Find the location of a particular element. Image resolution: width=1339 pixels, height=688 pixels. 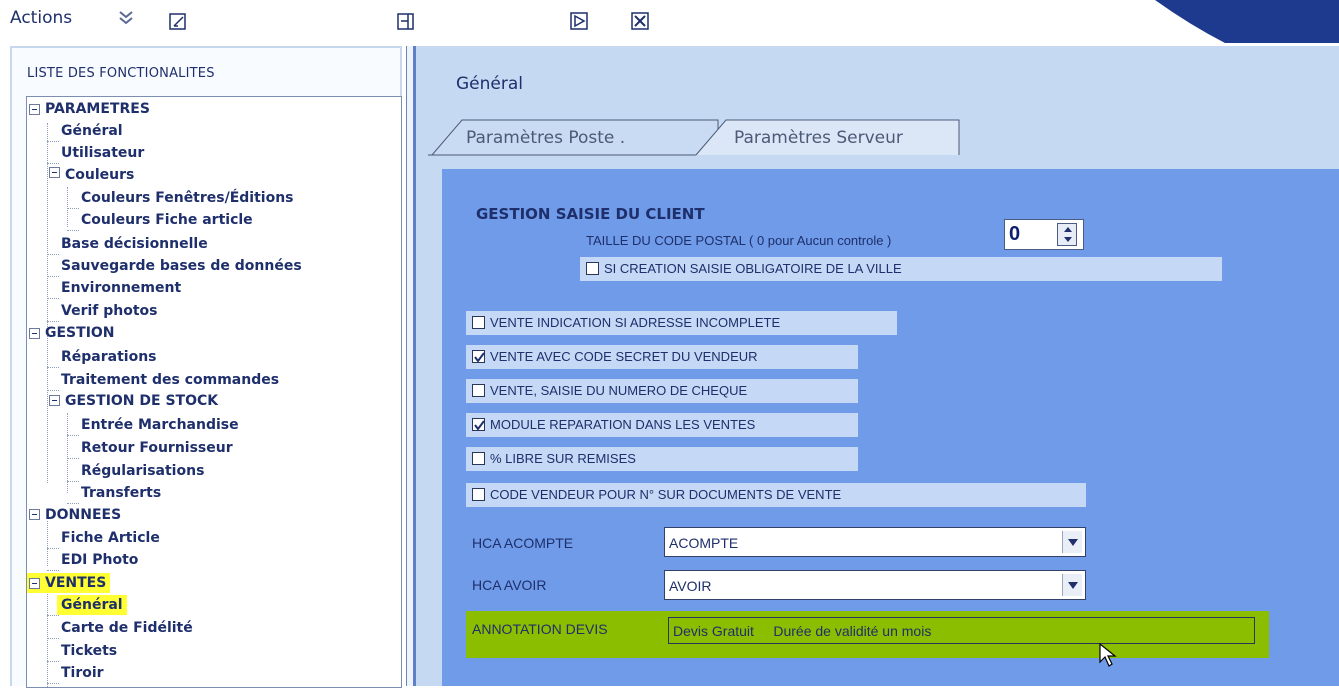

hca-avoir-label: HCA AVOIR is located at coordinates (509, 585).